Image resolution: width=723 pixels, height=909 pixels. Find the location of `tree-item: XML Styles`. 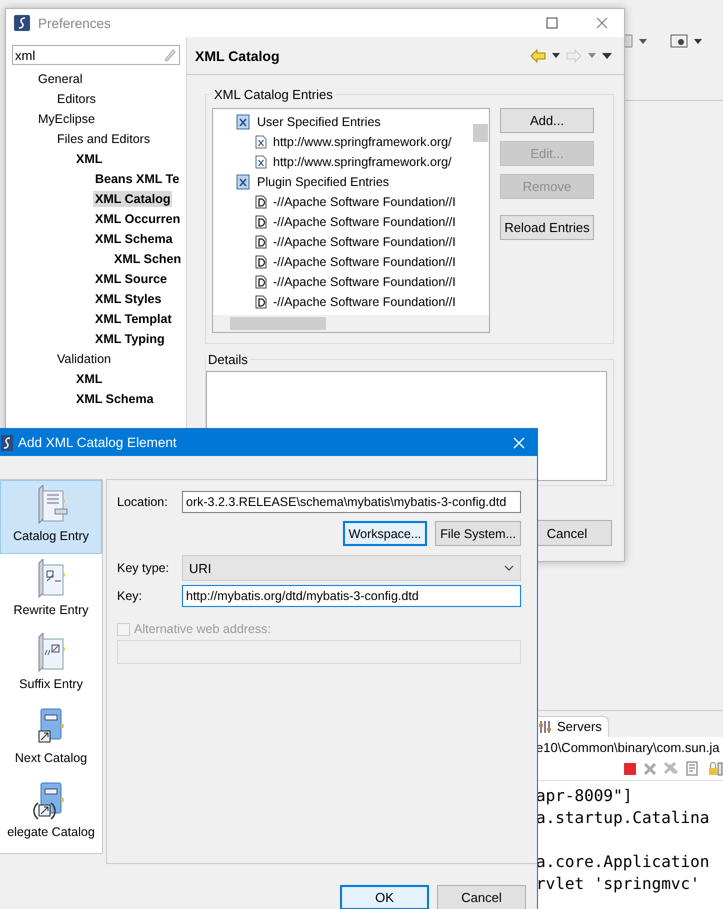

tree-item: XML Styles is located at coordinates (128, 299).